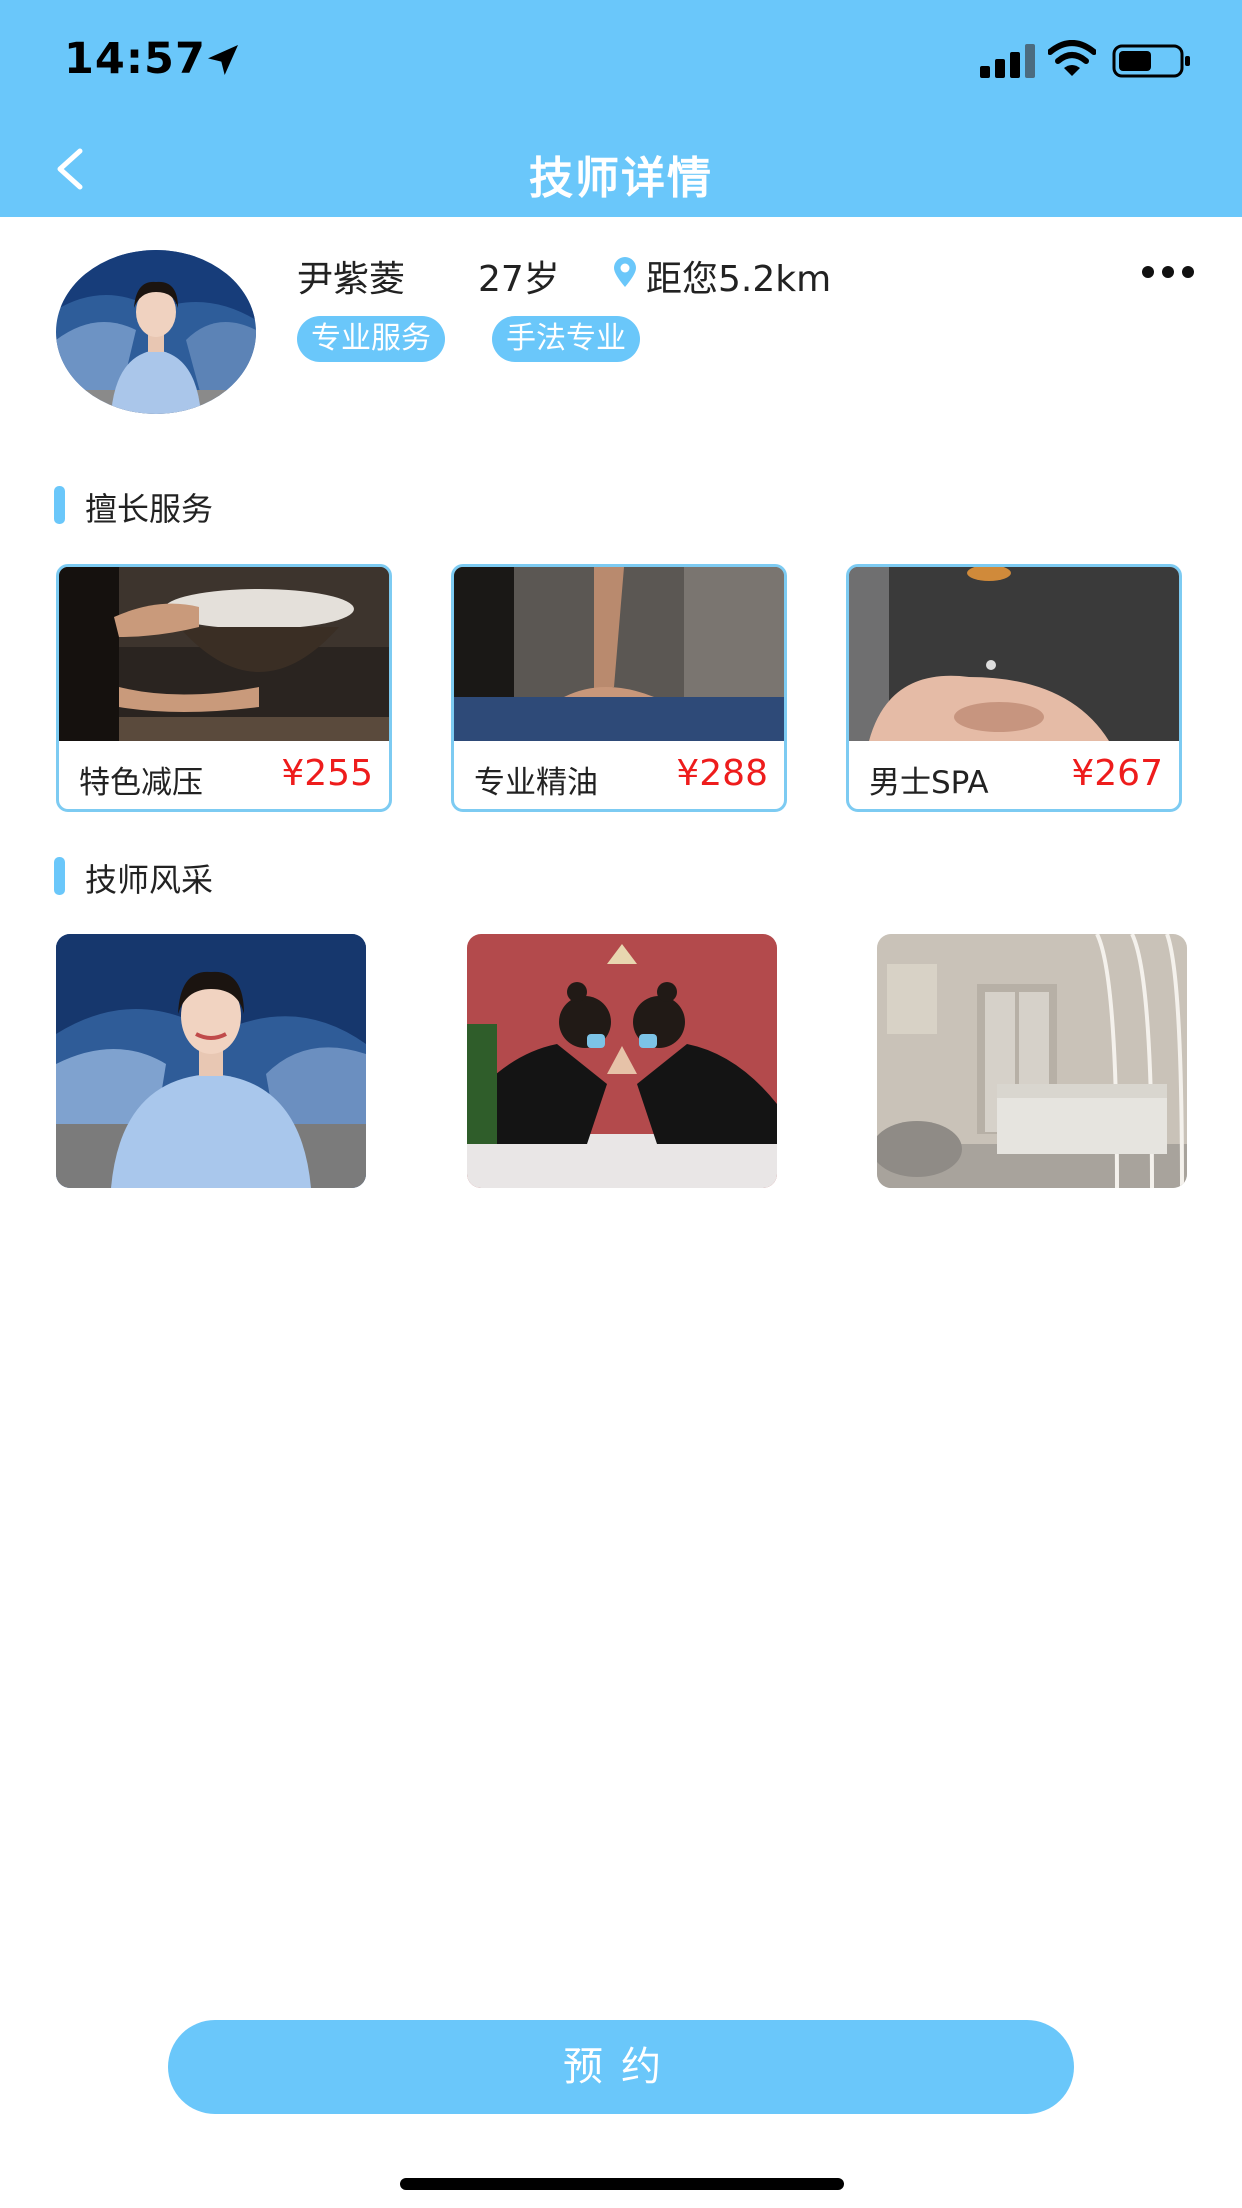 The width and height of the screenshot is (1242, 2208). I want to click on gallery-photo-portrait, so click(211, 1061).